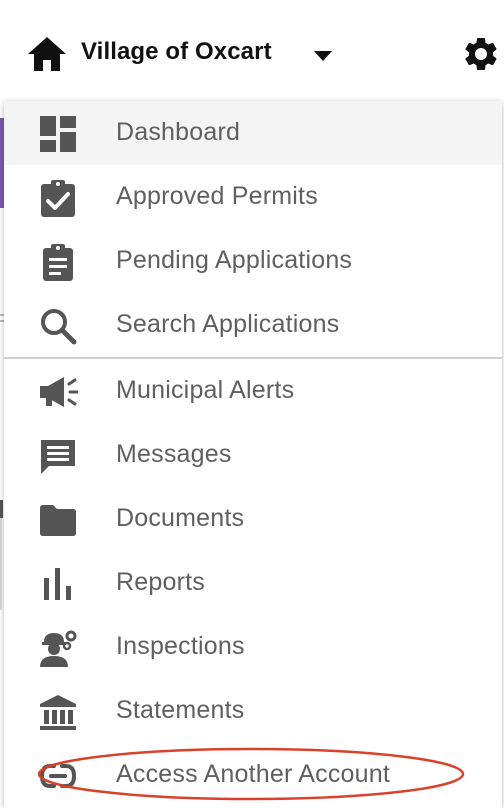 This screenshot has width=504, height=808. What do you see at coordinates (1, 509) in the screenshot?
I see `background-text-fragment` at bounding box center [1, 509].